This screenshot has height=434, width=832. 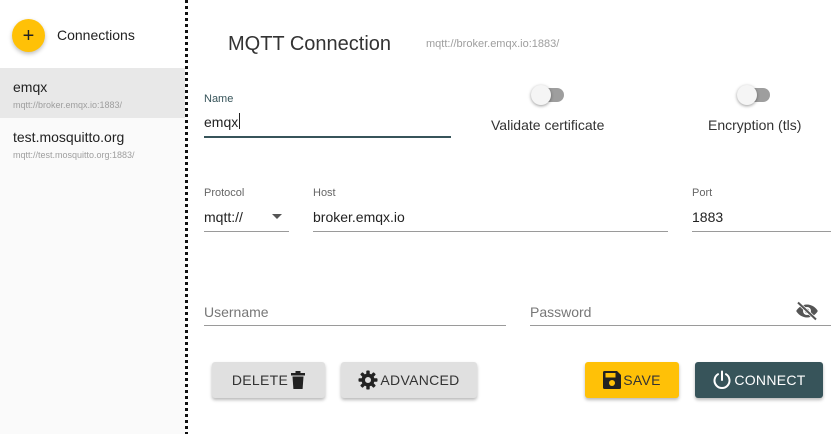 What do you see at coordinates (707, 217) in the screenshot?
I see `port-input: 1883` at bounding box center [707, 217].